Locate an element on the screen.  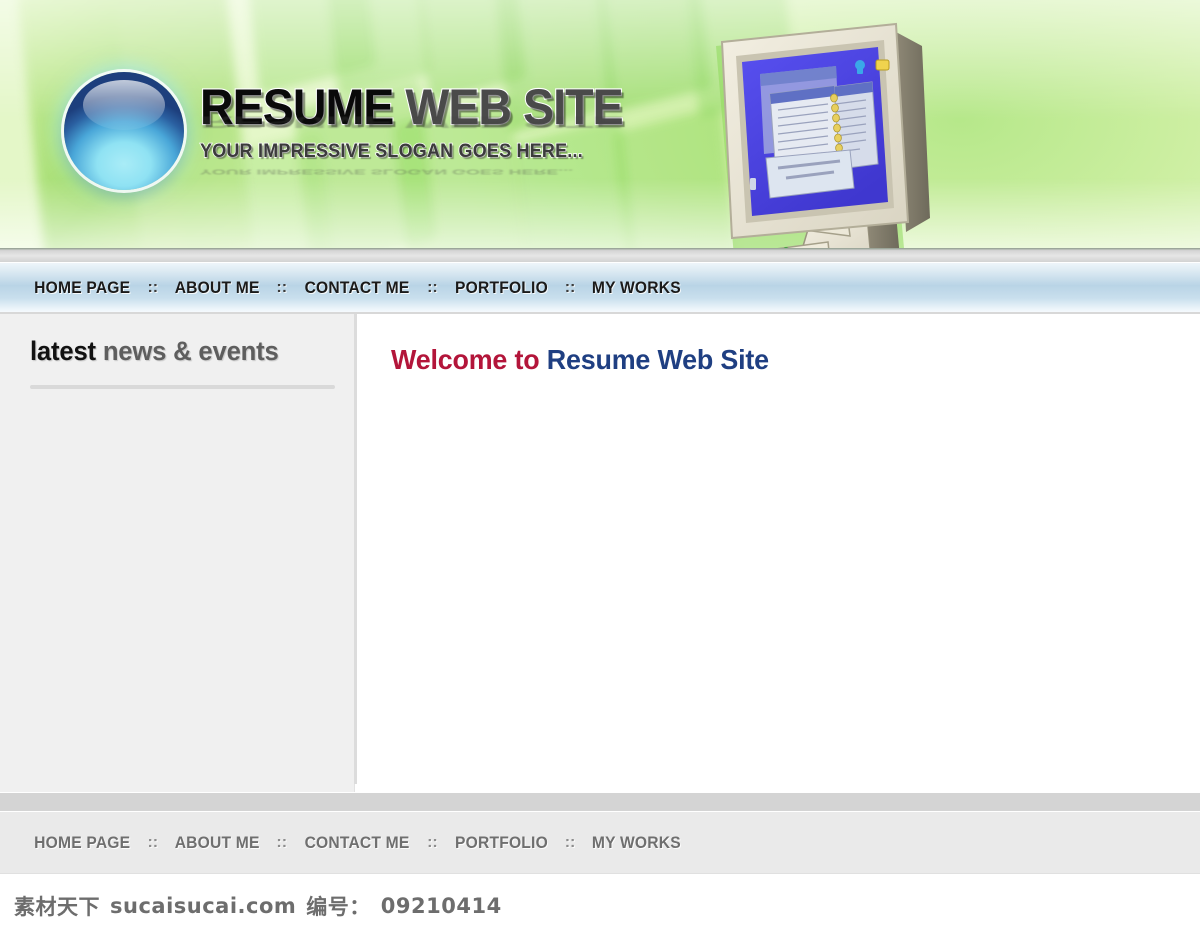
nav-item-portfolio: PORTFOLIO is located at coordinates (501, 288).